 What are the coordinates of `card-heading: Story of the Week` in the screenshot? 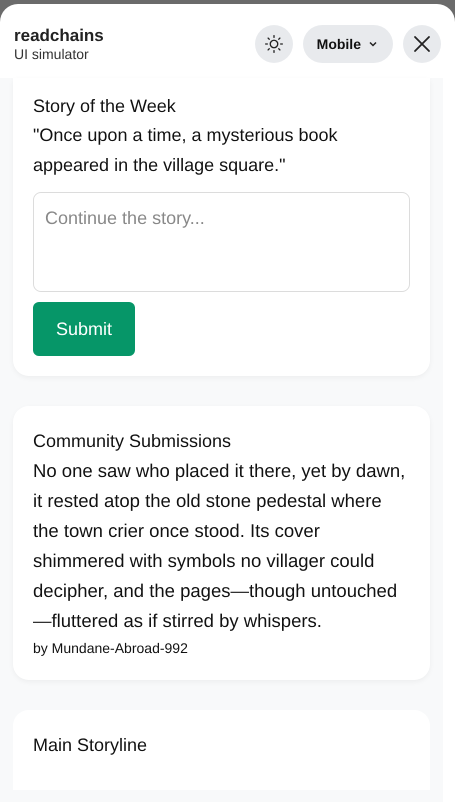 It's located at (105, 106).